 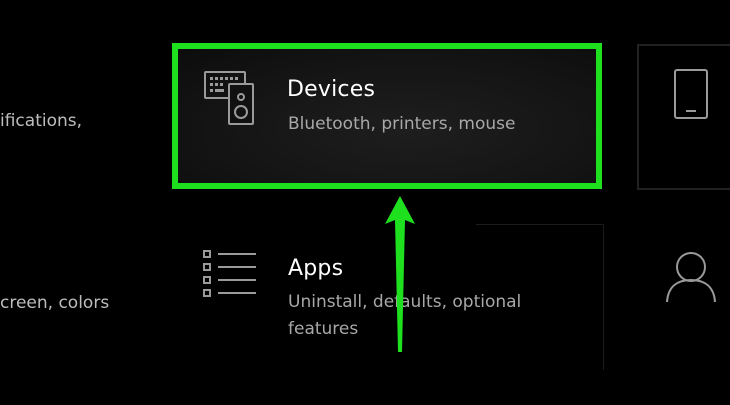 What do you see at coordinates (691, 277) in the screenshot?
I see `person-icon` at bounding box center [691, 277].